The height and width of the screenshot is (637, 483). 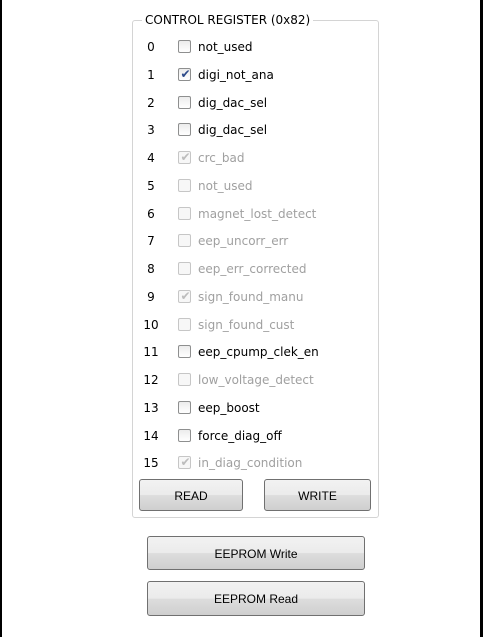 I want to click on bit-index: 5, so click(x=151, y=186).